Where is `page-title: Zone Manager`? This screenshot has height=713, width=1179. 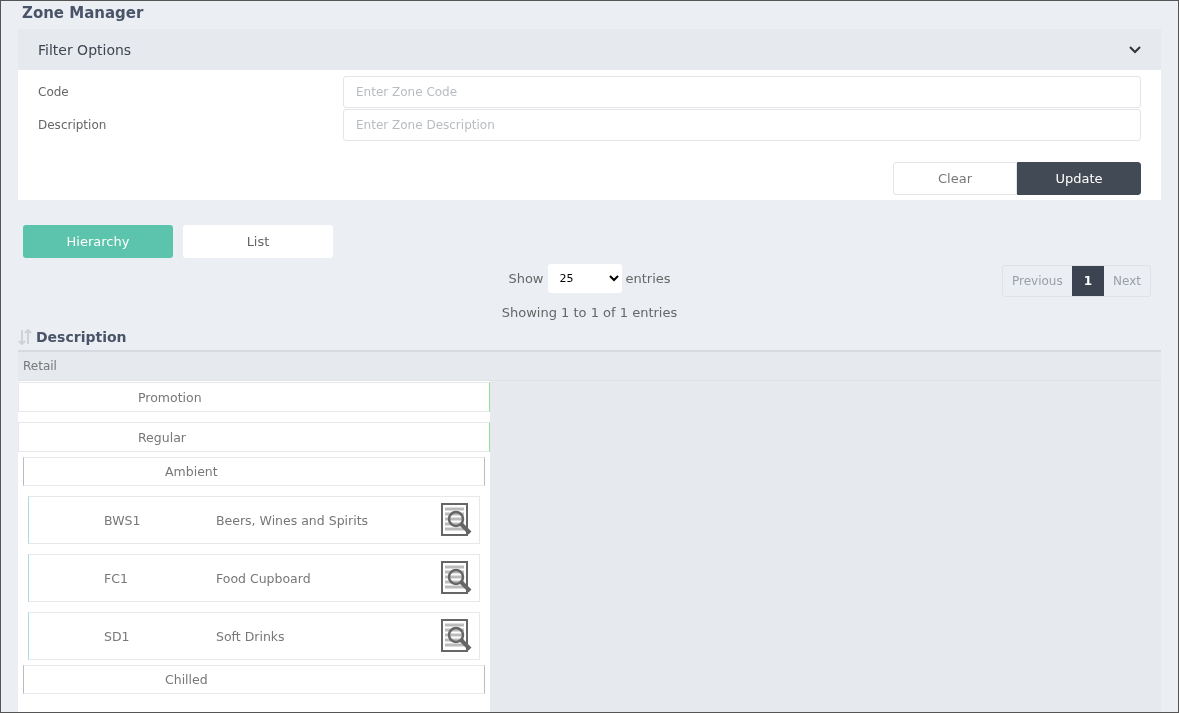 page-title: Zone Manager is located at coordinates (83, 13).